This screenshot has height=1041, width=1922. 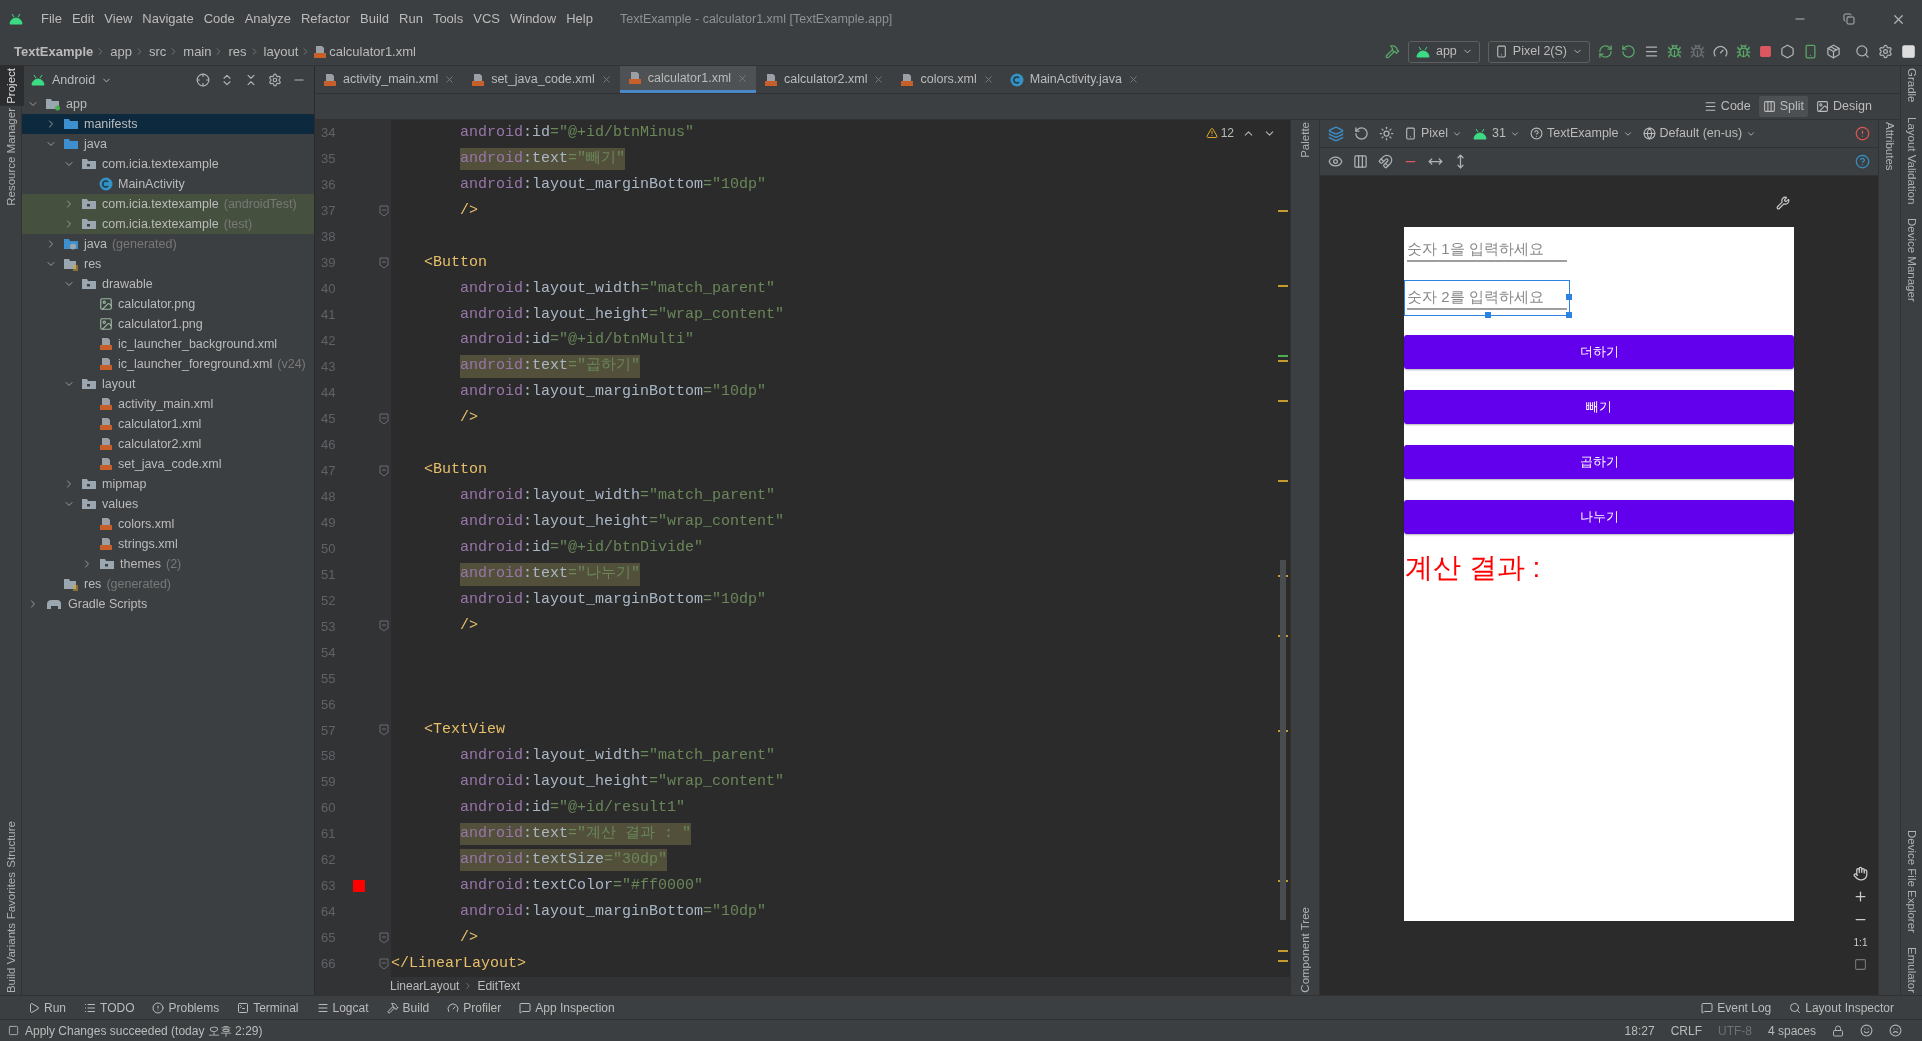 What do you see at coordinates (118, 19) in the screenshot?
I see `menu-item: View` at bounding box center [118, 19].